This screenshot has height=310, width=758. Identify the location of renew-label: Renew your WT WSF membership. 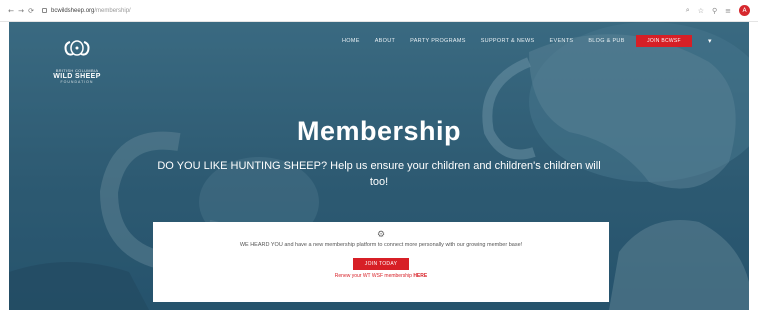
(373, 276).